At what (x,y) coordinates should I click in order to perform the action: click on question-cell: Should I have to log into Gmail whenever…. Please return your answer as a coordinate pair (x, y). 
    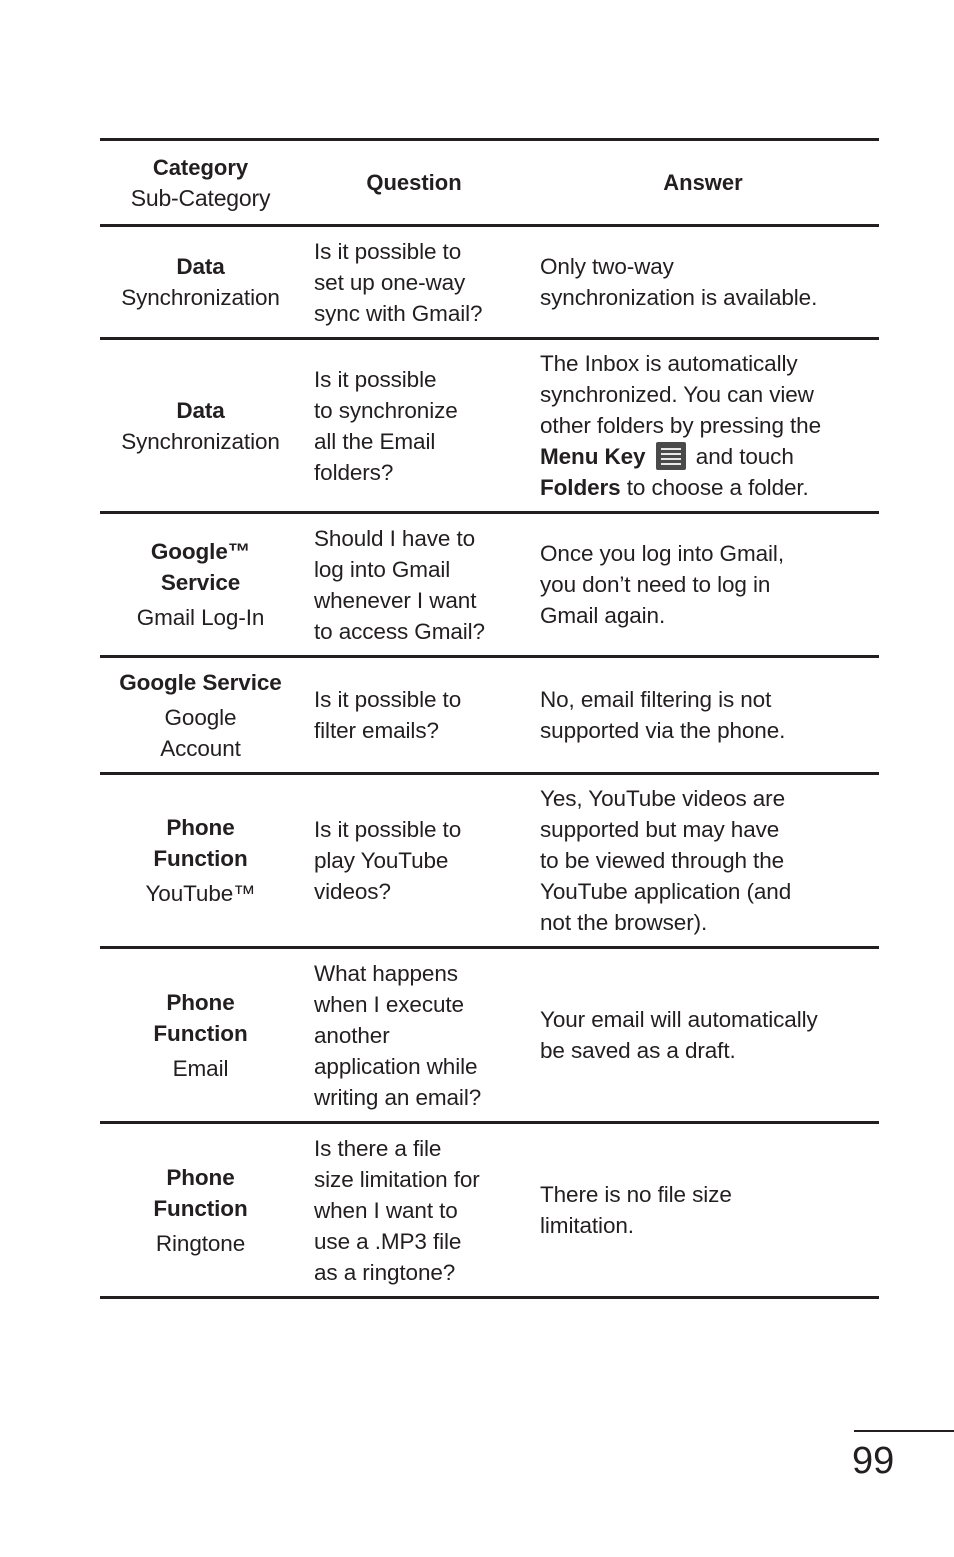
    Looking at the image, I should click on (419, 584).